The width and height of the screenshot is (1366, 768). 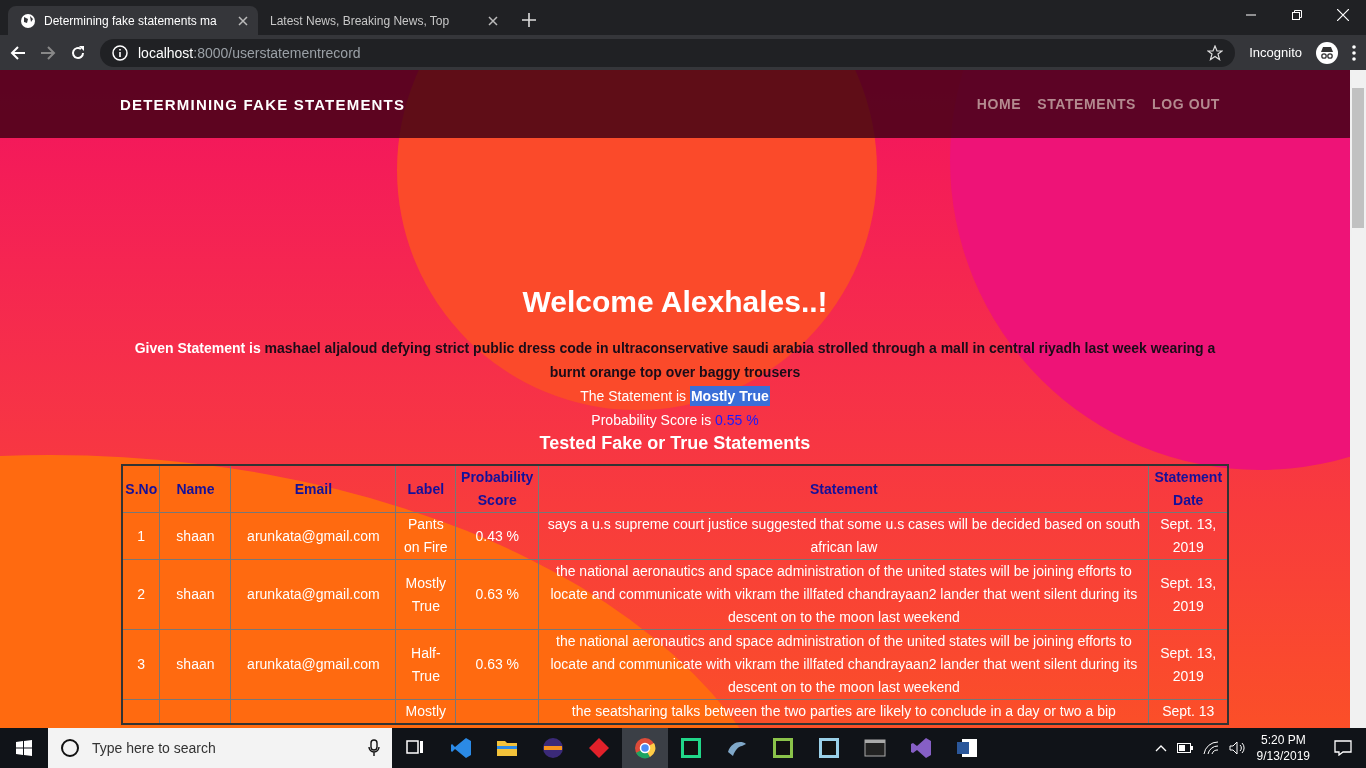 What do you see at coordinates (220, 748) in the screenshot?
I see `taskbar-search-field: Type here to search` at bounding box center [220, 748].